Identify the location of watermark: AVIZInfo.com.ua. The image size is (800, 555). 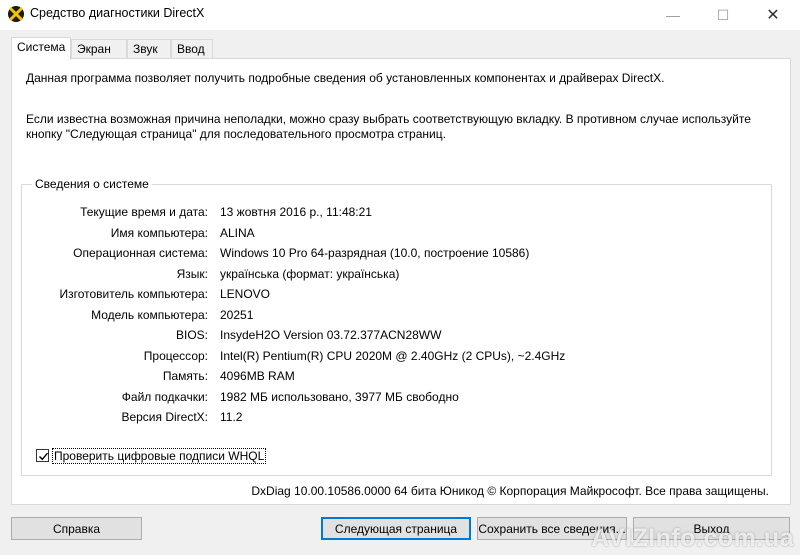
(692, 538).